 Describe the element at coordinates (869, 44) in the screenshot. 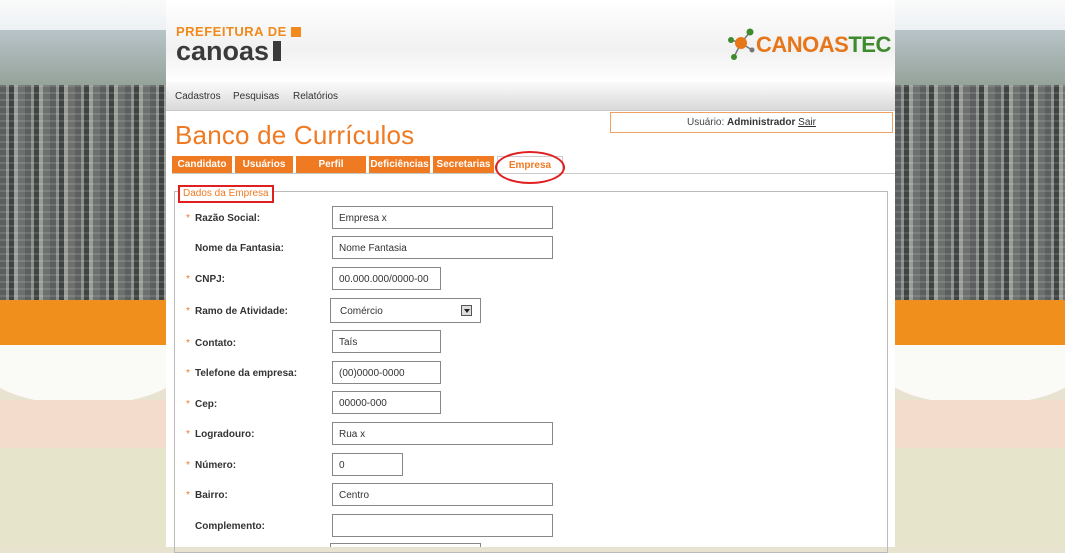

I see `logo-tec-part: TEC` at that location.